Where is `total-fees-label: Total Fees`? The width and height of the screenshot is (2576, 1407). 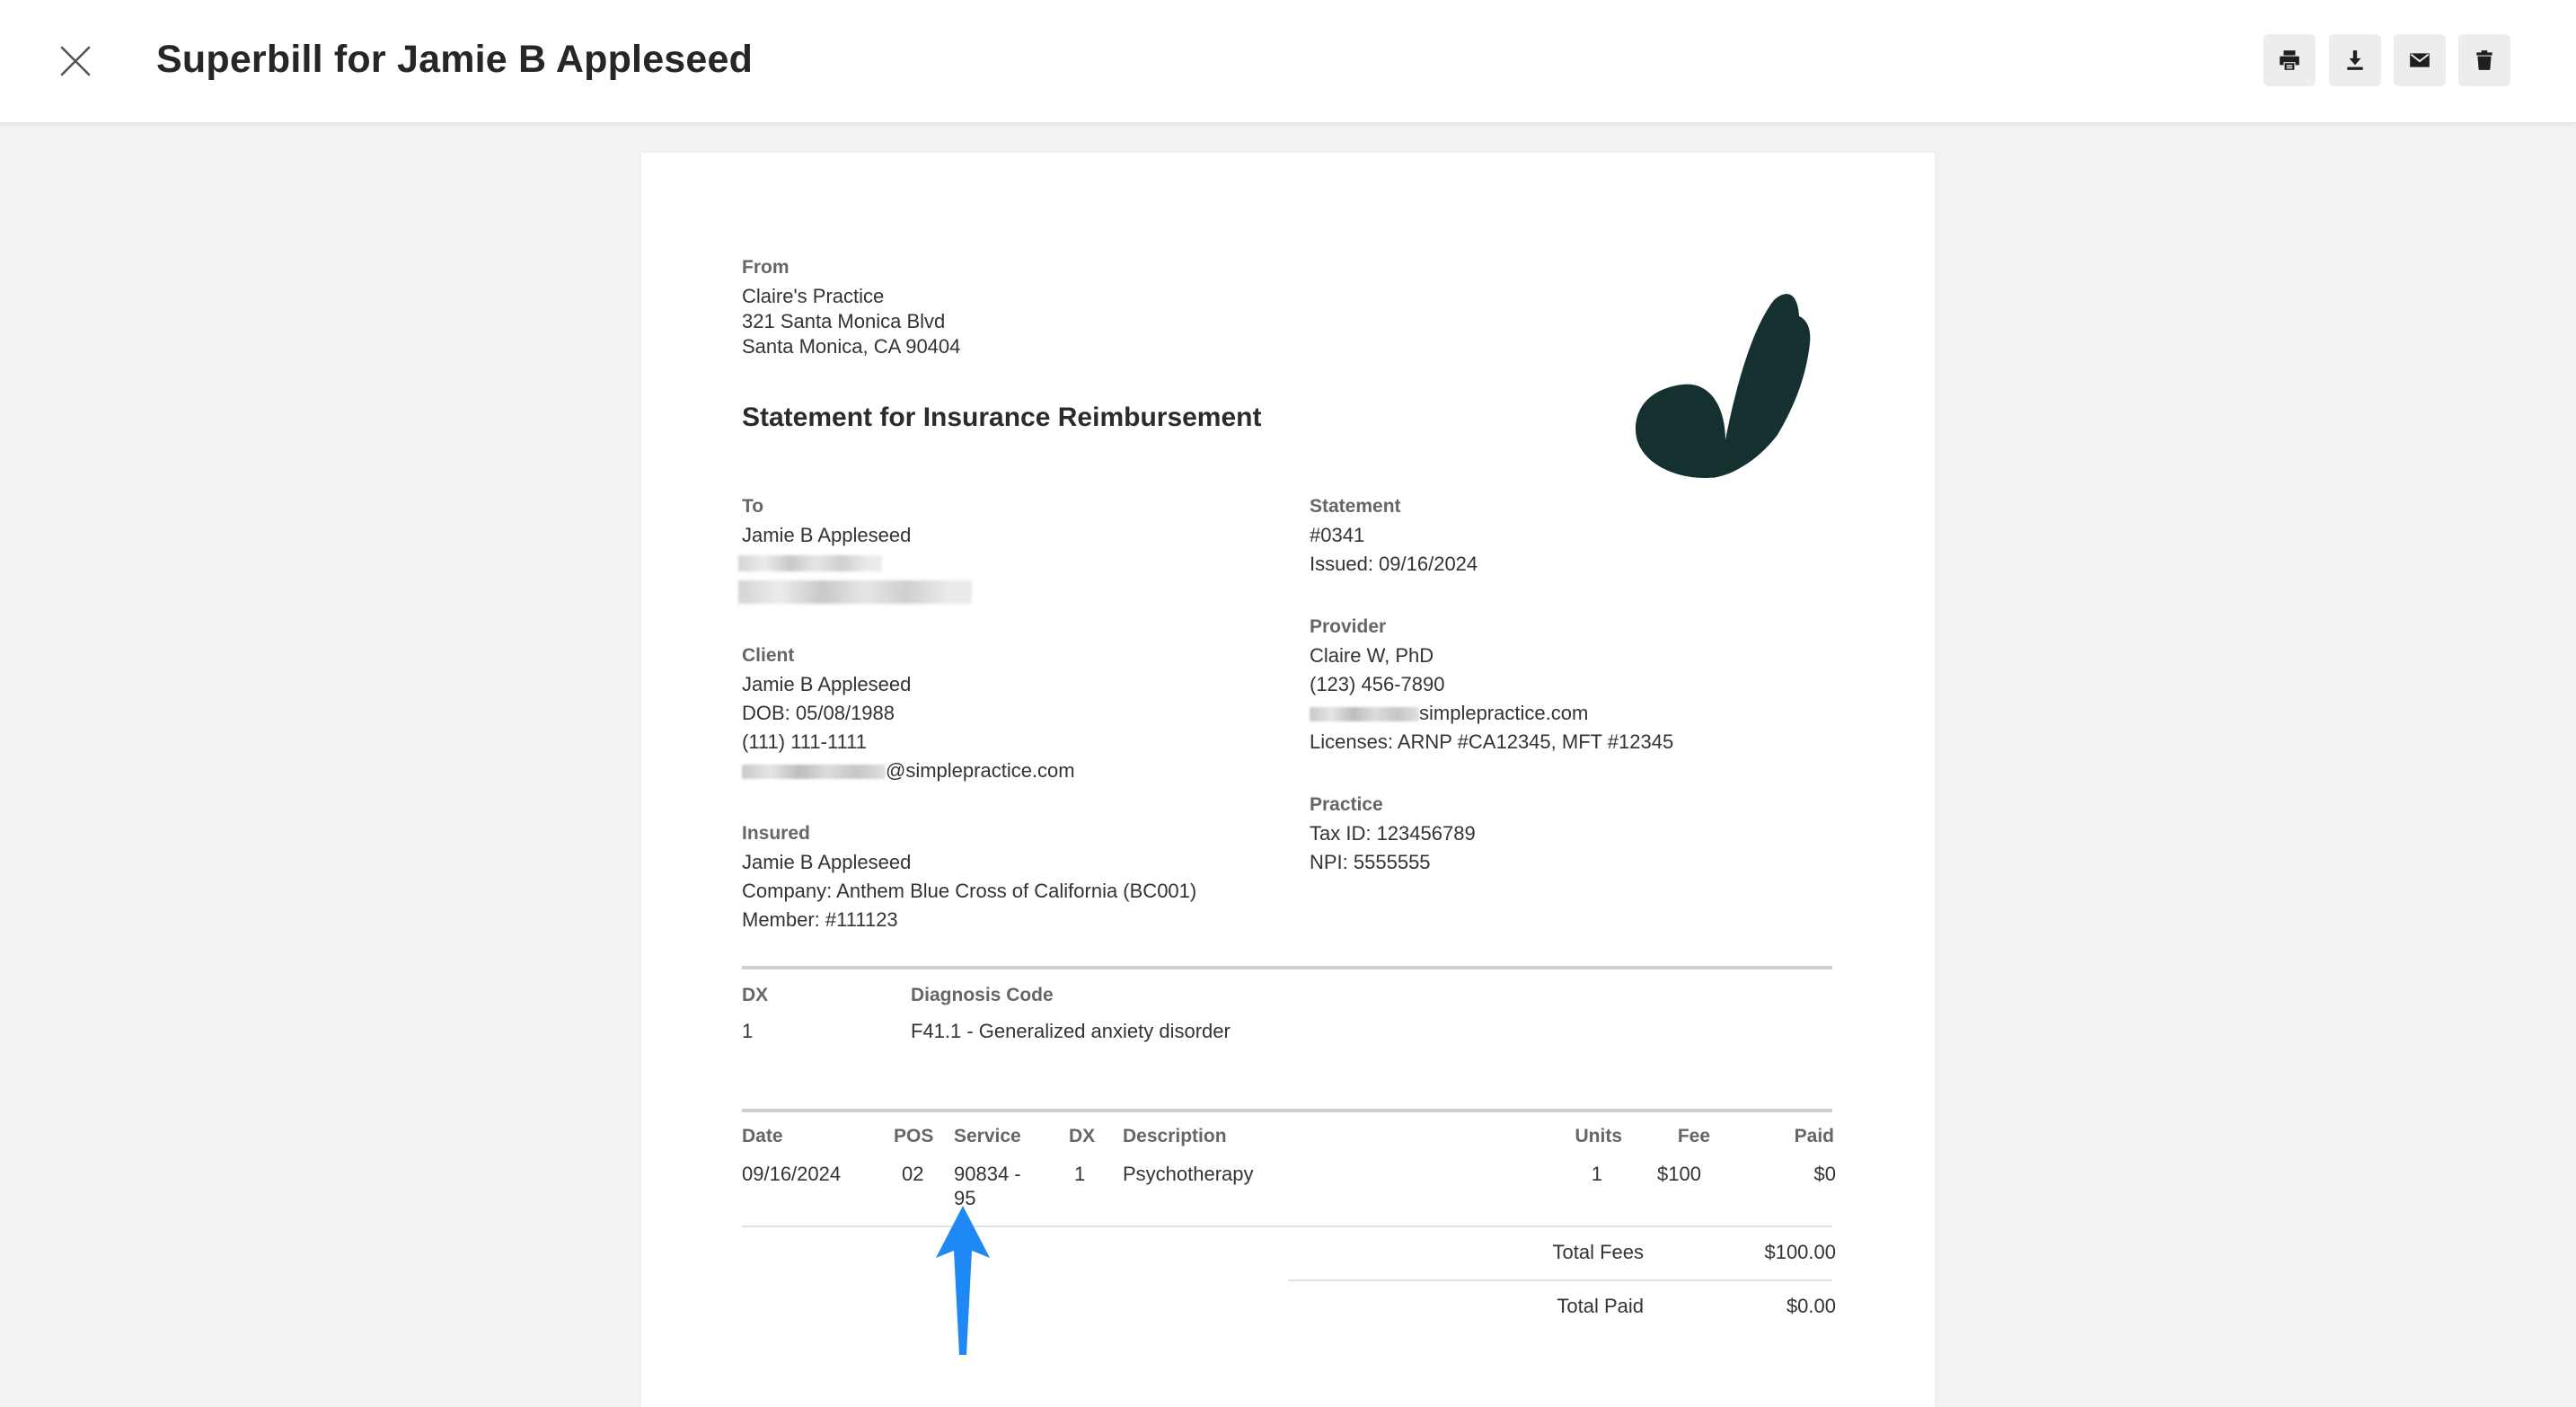 total-fees-label: Total Fees is located at coordinates (1598, 1252).